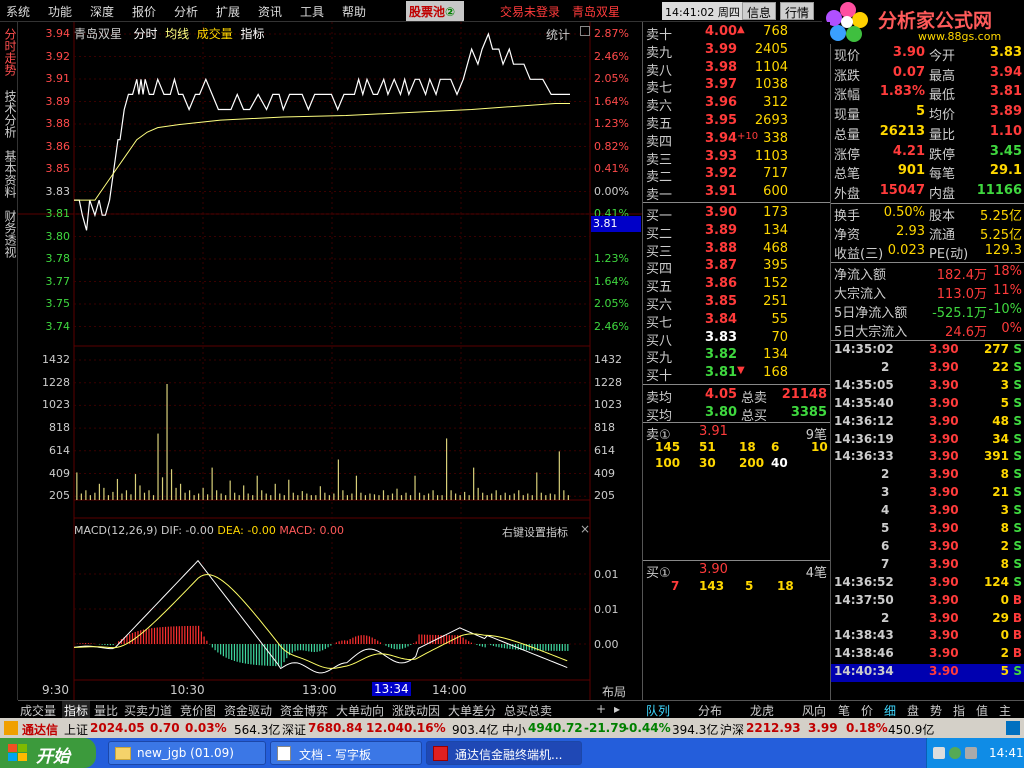 Image resolution: width=1024 pixels, height=768 pixels. What do you see at coordinates (360, 709) in the screenshot?
I see `bottom-tab: 大单动向` at bounding box center [360, 709].